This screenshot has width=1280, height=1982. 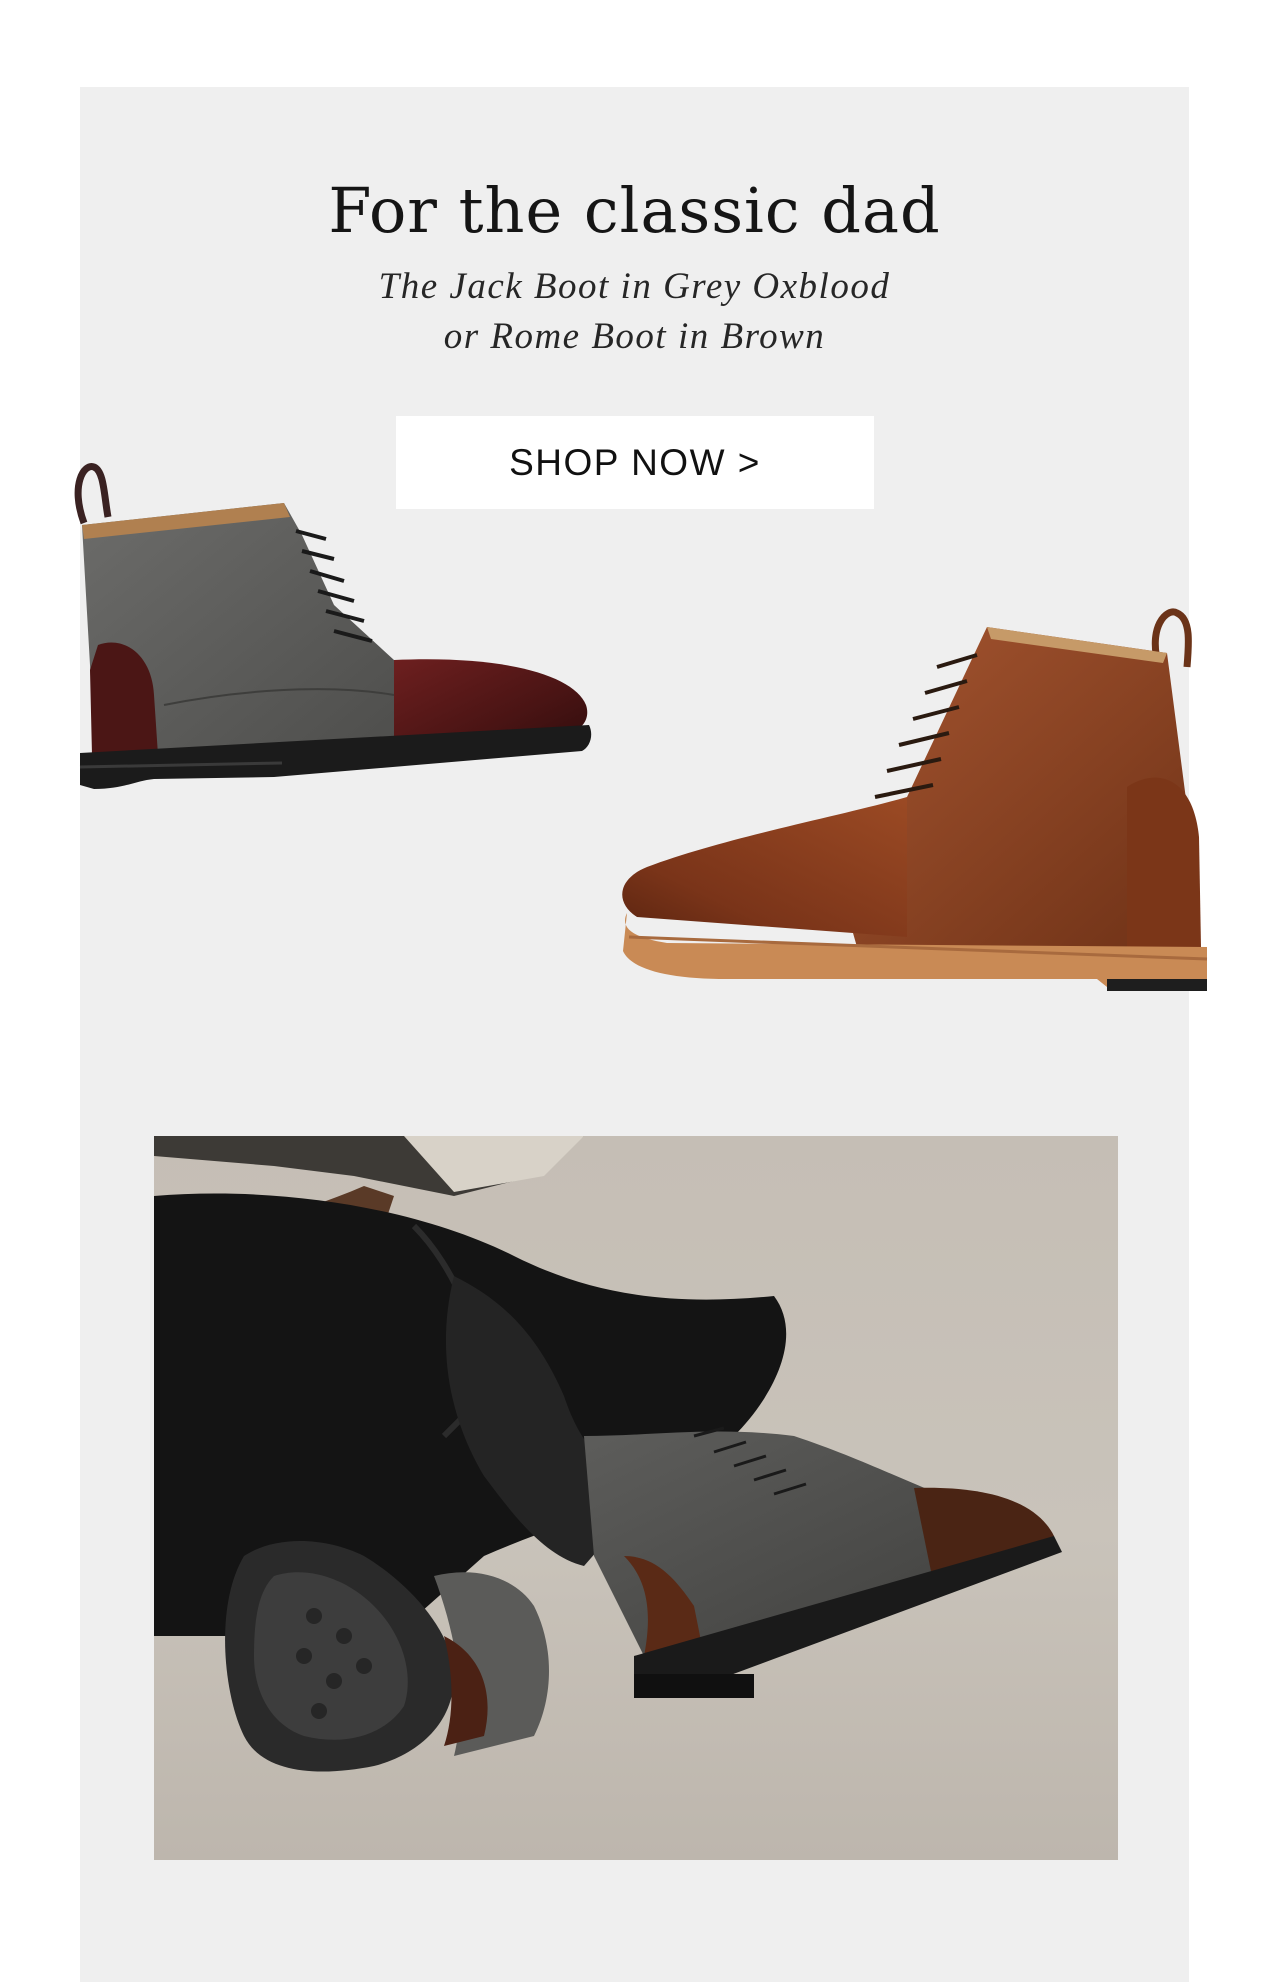 I want to click on rome-boot-brown-image, so click(x=914, y=806).